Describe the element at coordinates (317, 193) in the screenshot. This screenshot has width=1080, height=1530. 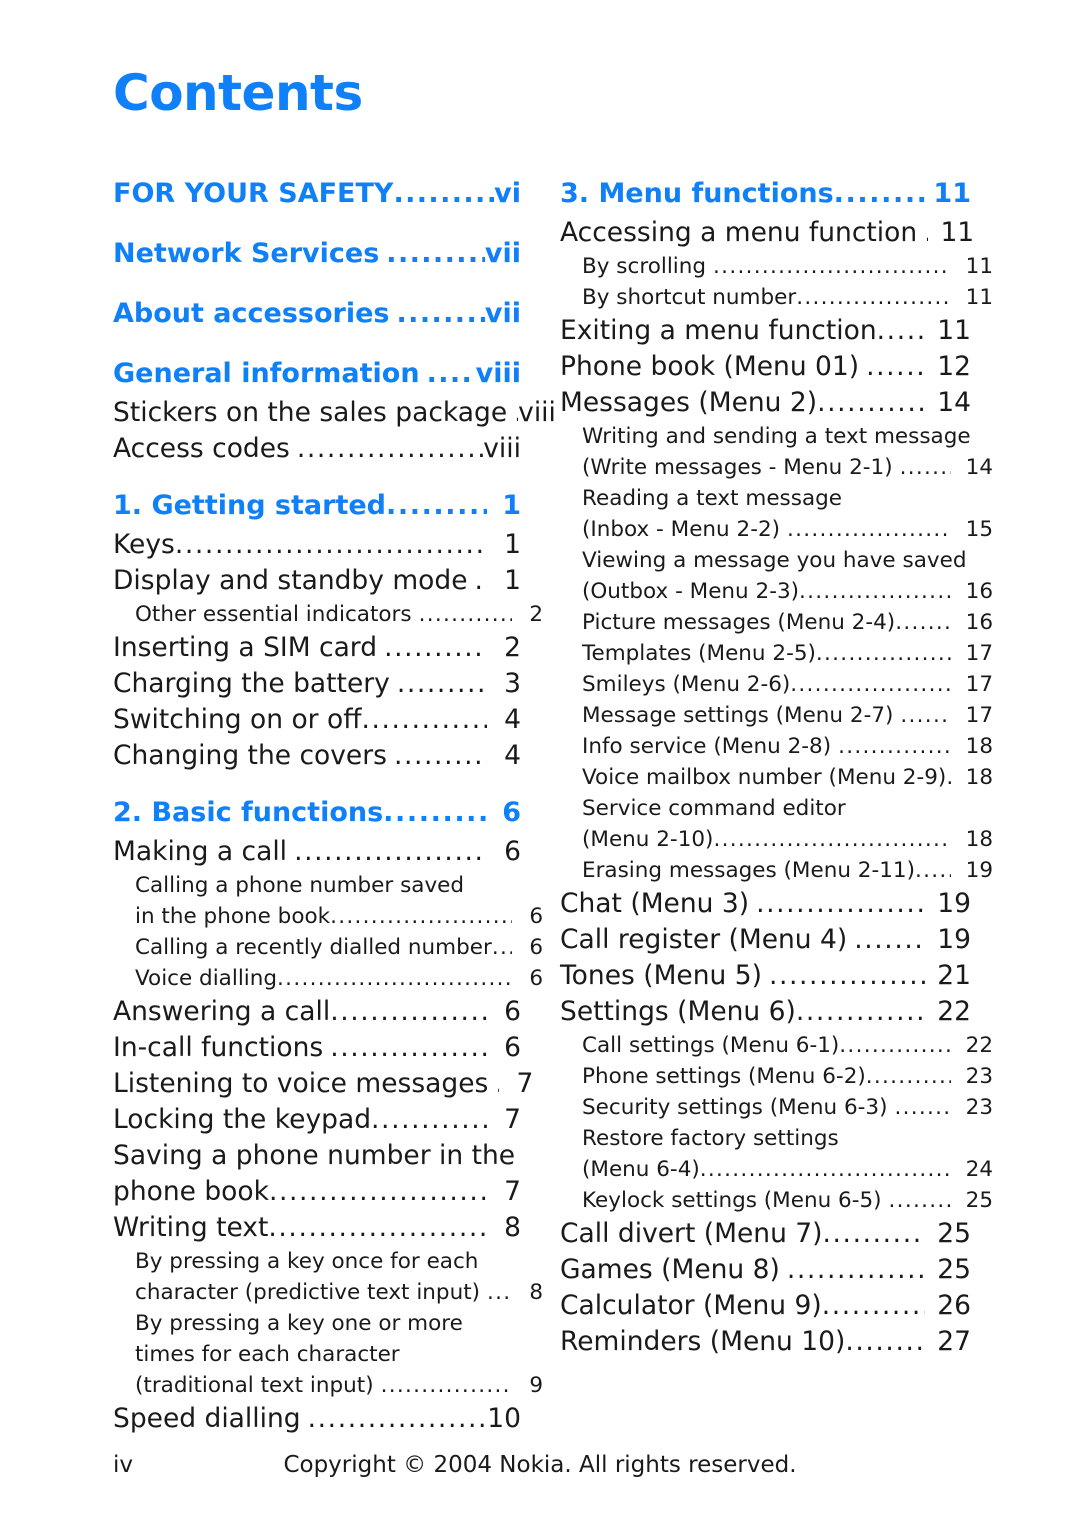
I see `toc-entry: FOR YOUR SAFETY vi` at that location.